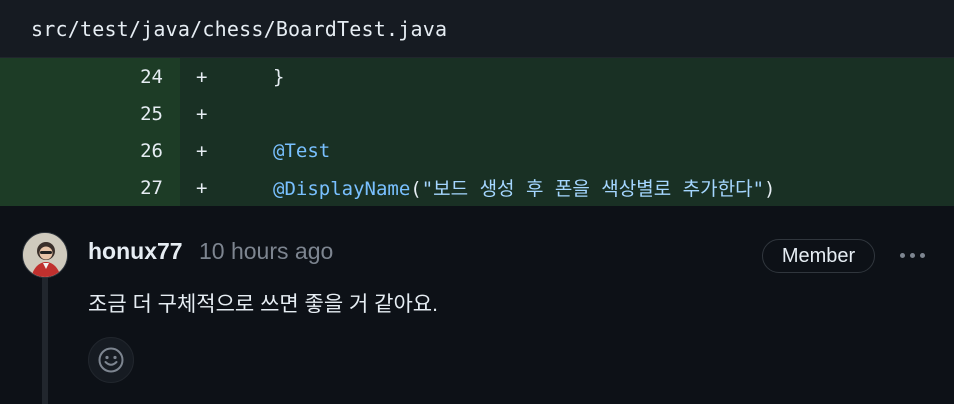  What do you see at coordinates (593, 189) in the screenshot?
I see `code-string: "보드 생성 후 폰을 색상별로 추가한다"` at bounding box center [593, 189].